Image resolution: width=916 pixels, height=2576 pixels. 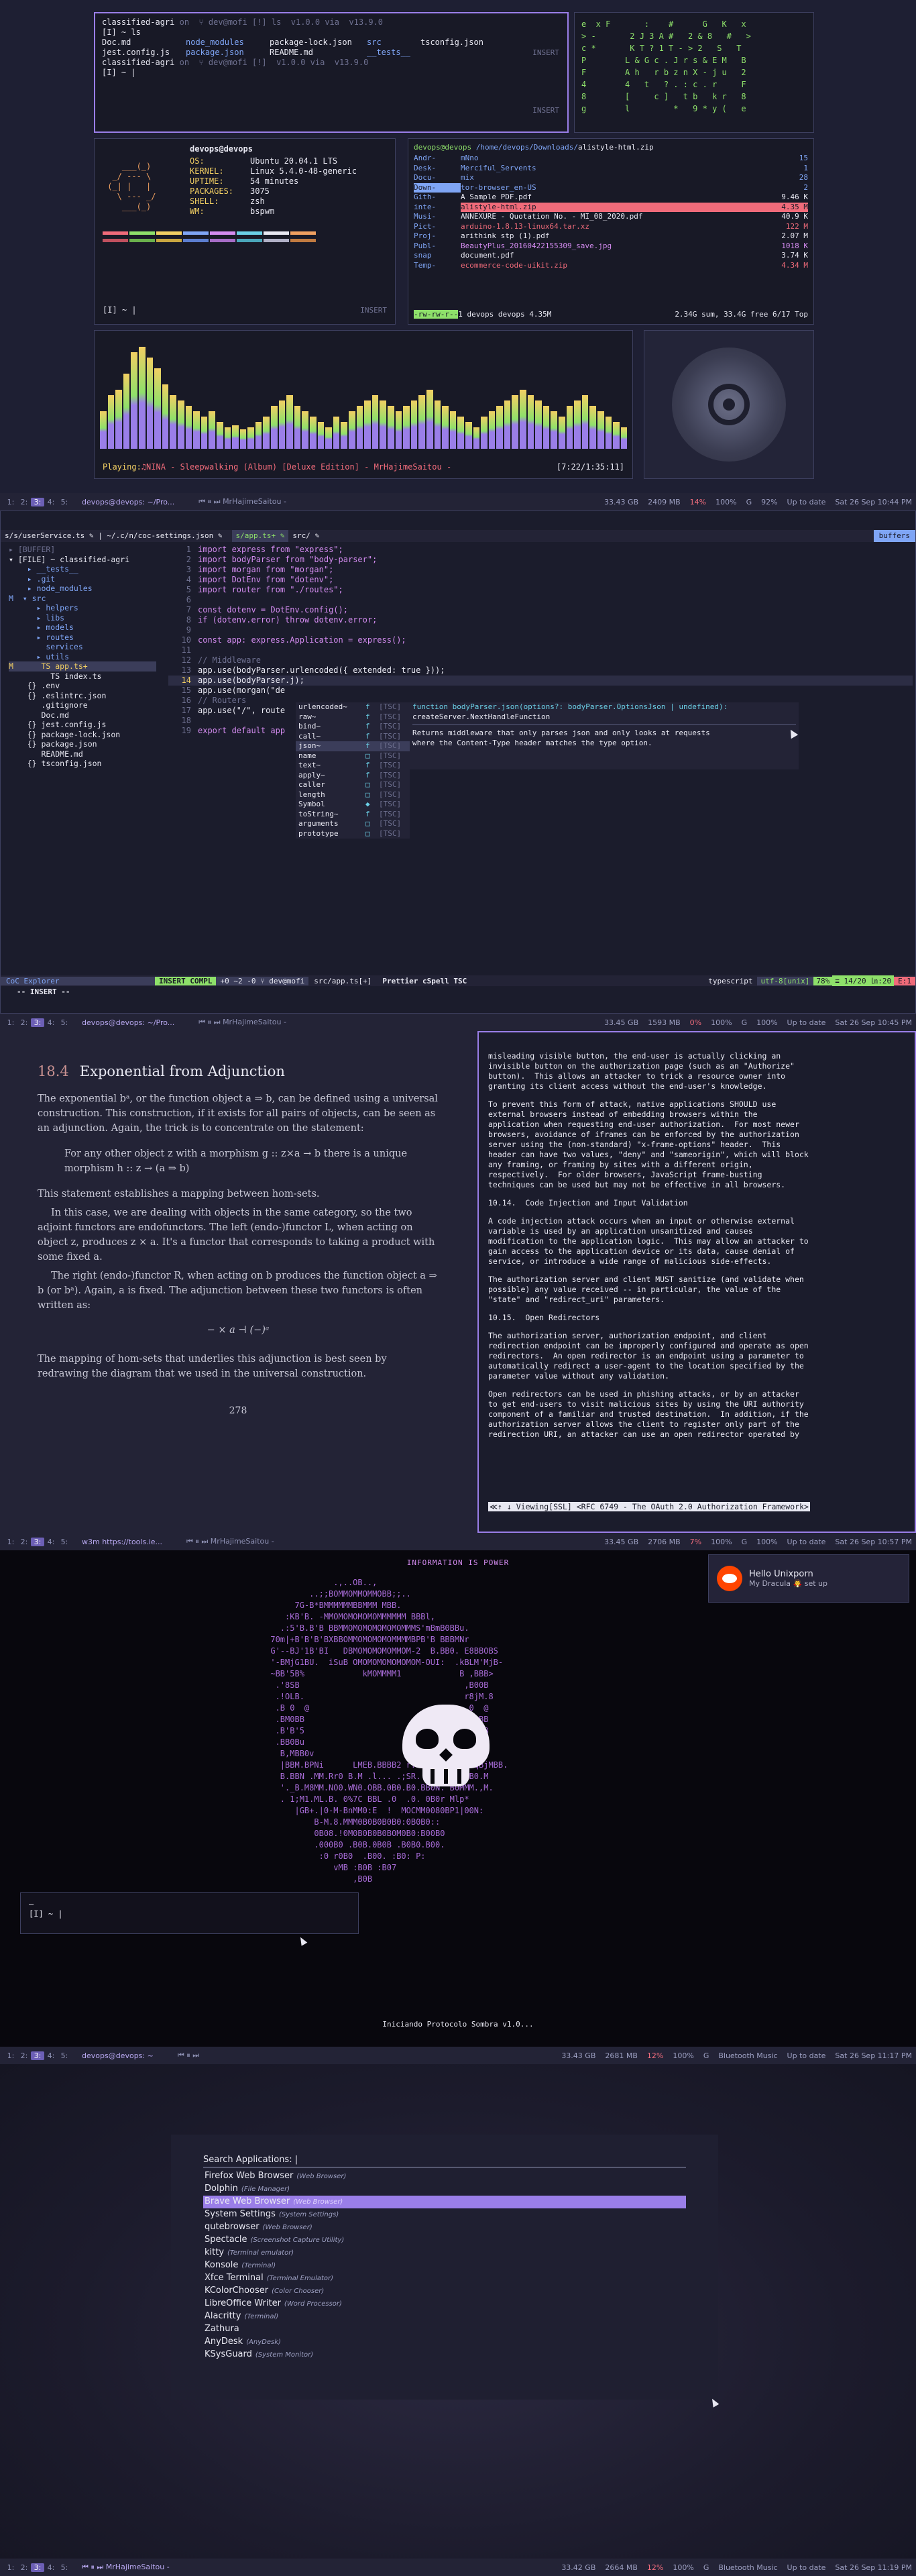 I want to click on explorer-item: {} jest.config.js, so click(x=82, y=725).